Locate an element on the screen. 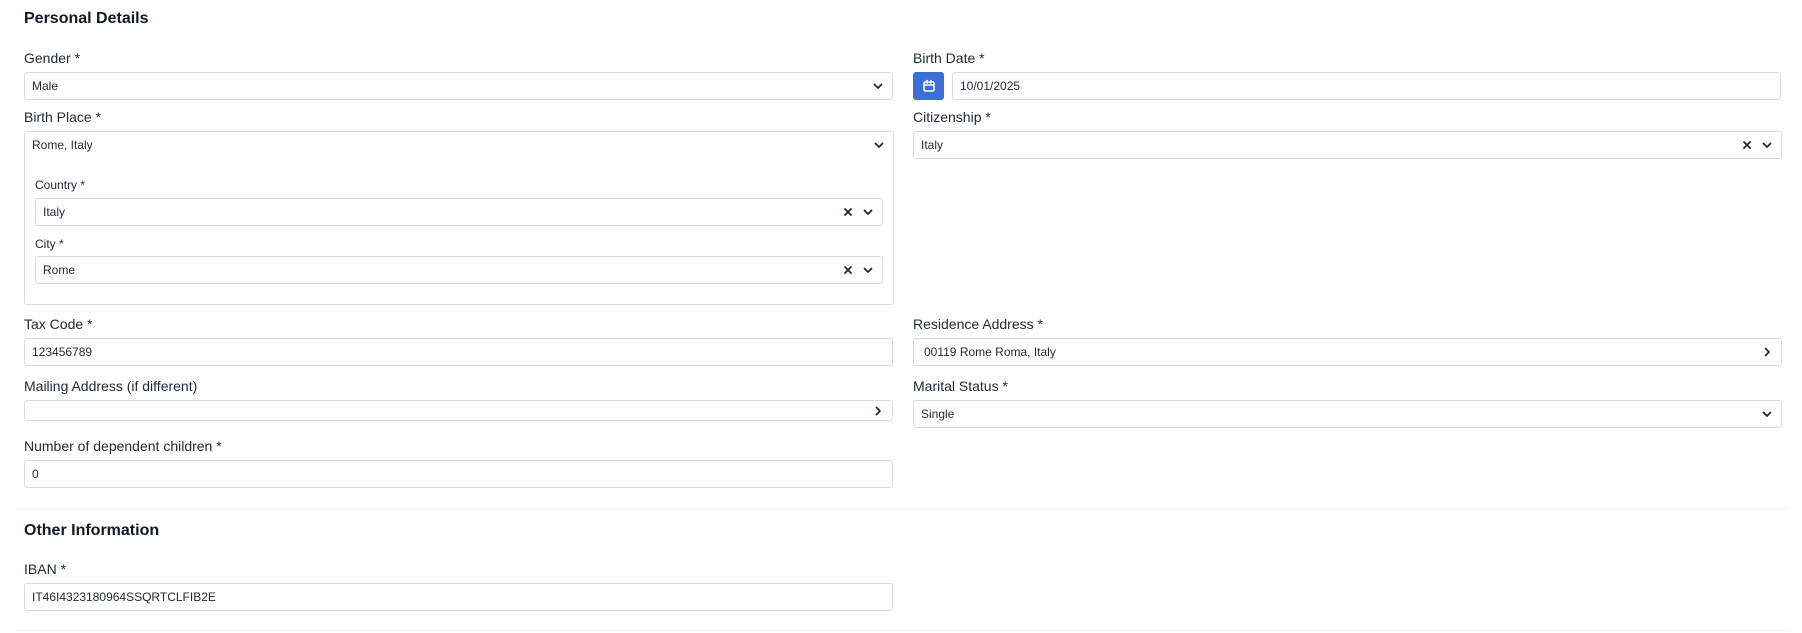 The image size is (1802, 633). calendar-icon is located at coordinates (928, 85).